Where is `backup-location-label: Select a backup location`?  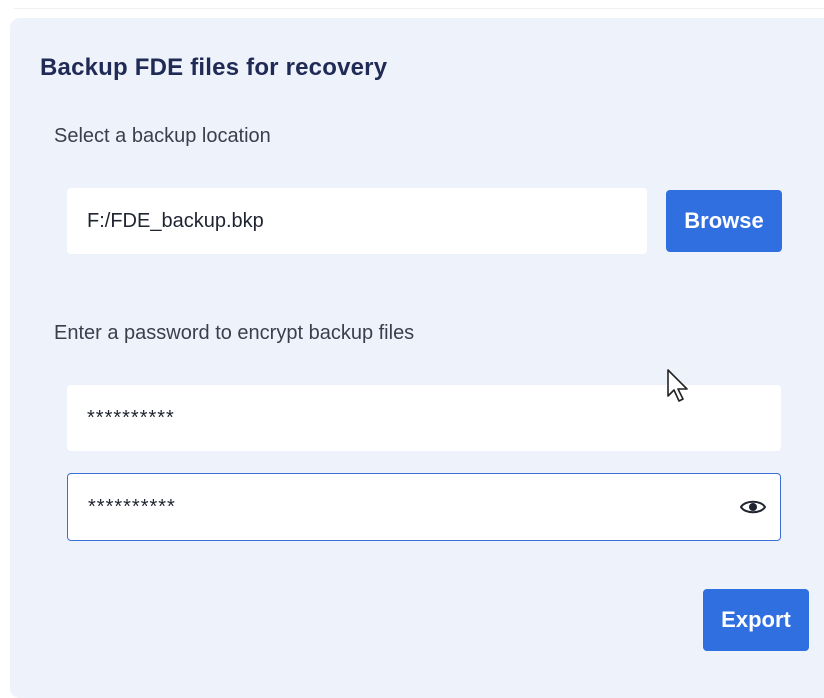
backup-location-label: Select a backup location is located at coordinates (162, 136).